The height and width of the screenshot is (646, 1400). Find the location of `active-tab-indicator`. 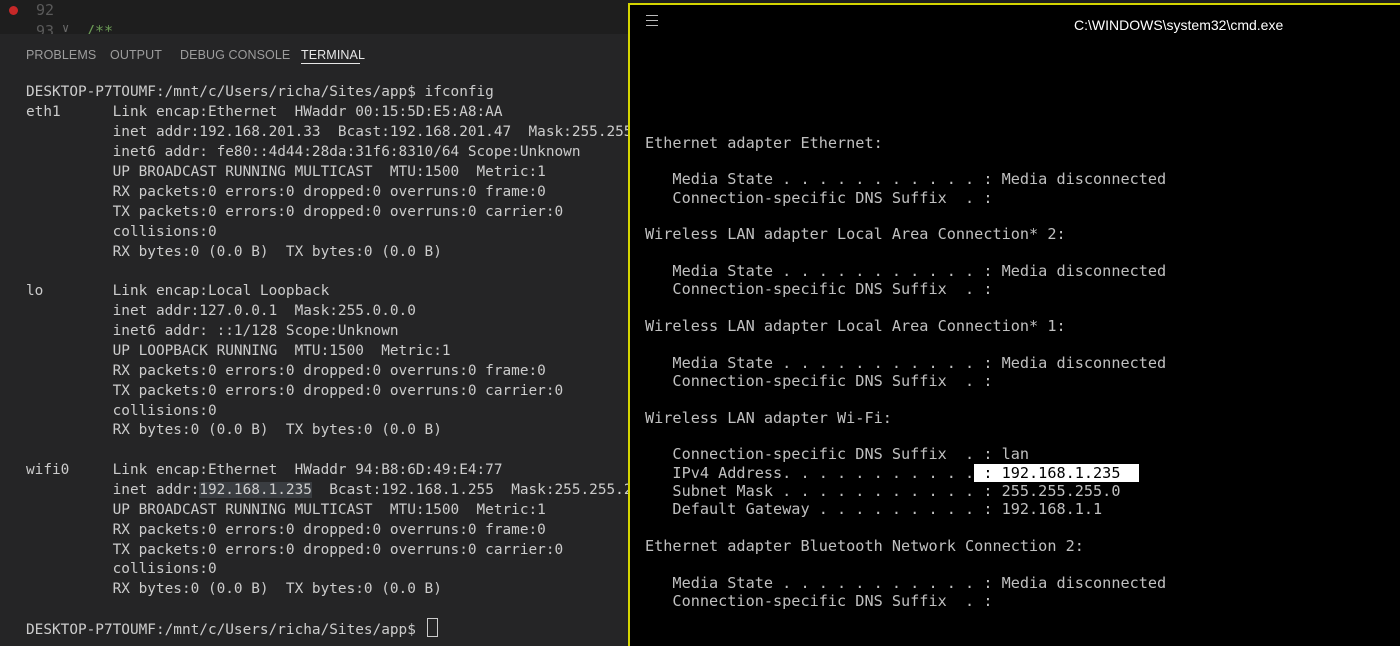

active-tab-indicator is located at coordinates (330, 63).